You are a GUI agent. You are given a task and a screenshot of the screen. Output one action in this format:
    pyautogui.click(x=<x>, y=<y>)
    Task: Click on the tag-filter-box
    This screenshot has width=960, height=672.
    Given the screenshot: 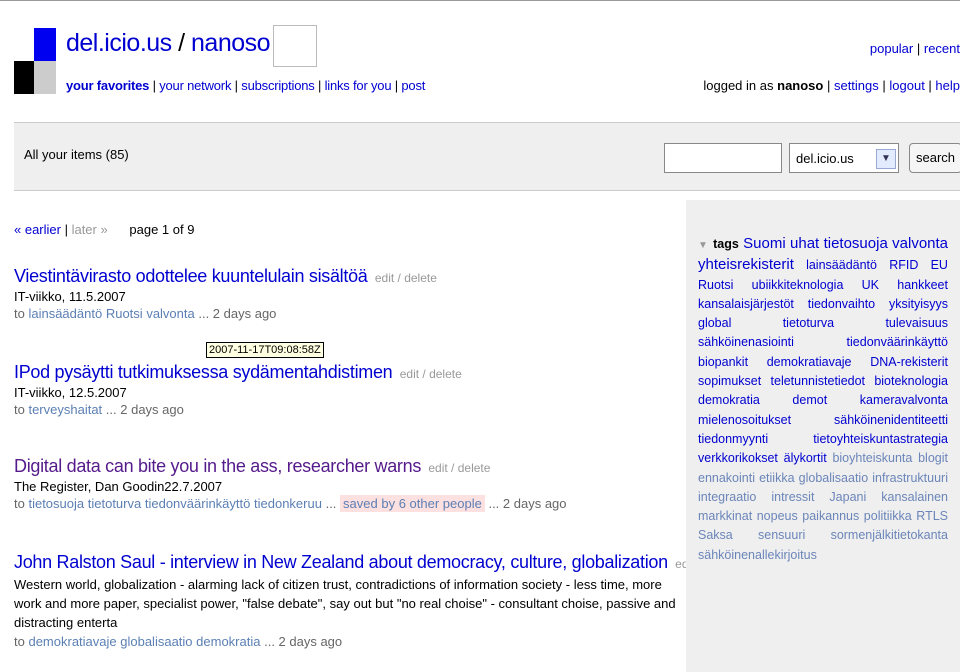 What is the action you would take?
    pyautogui.click(x=295, y=46)
    